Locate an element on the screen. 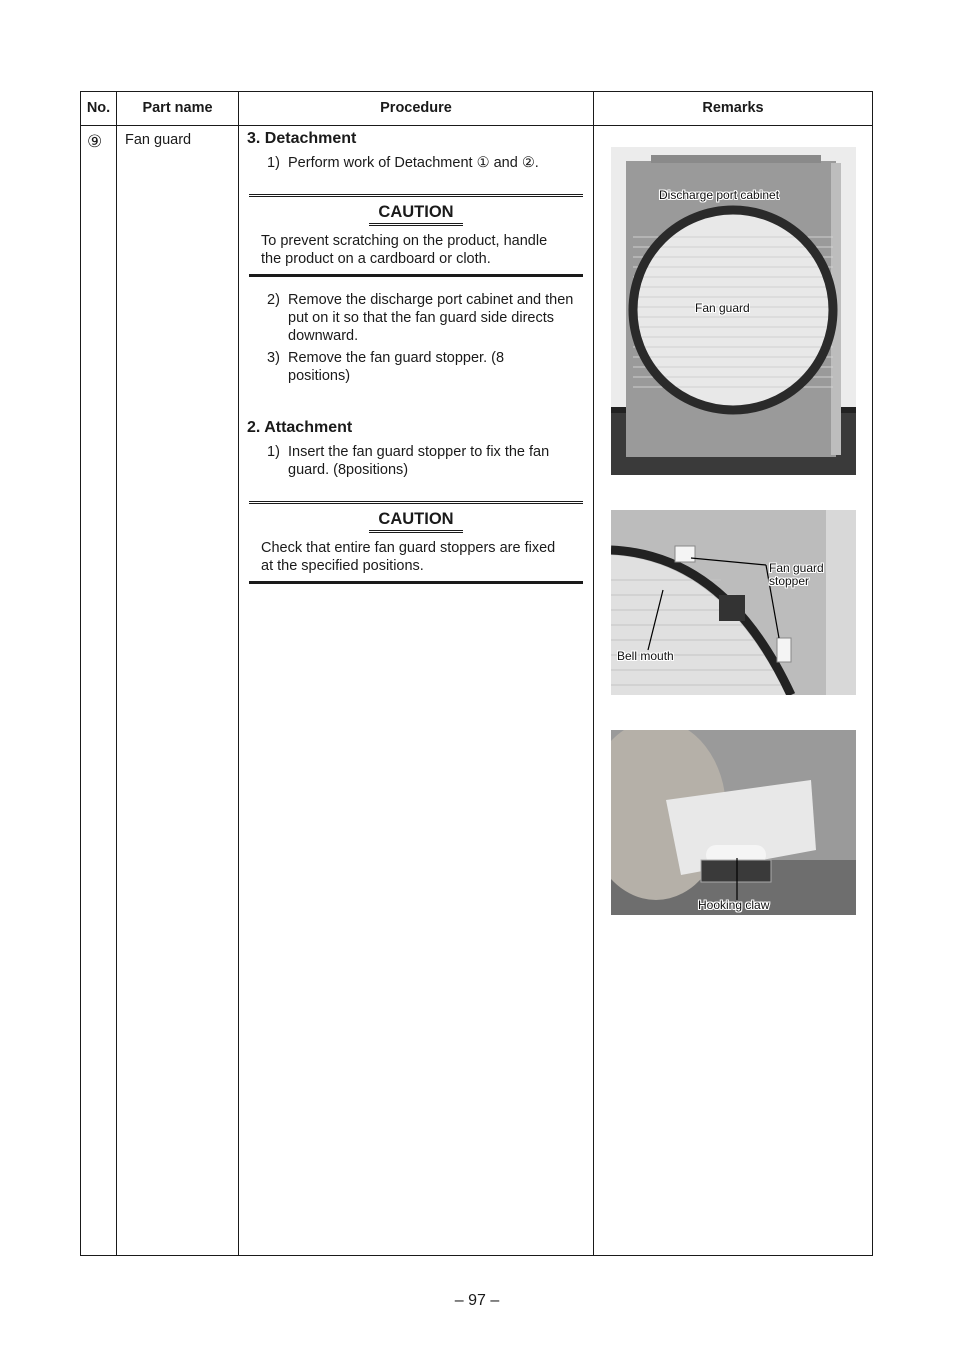 The height and width of the screenshot is (1348, 954). photo-label: Bell mouth is located at coordinates (645, 656).